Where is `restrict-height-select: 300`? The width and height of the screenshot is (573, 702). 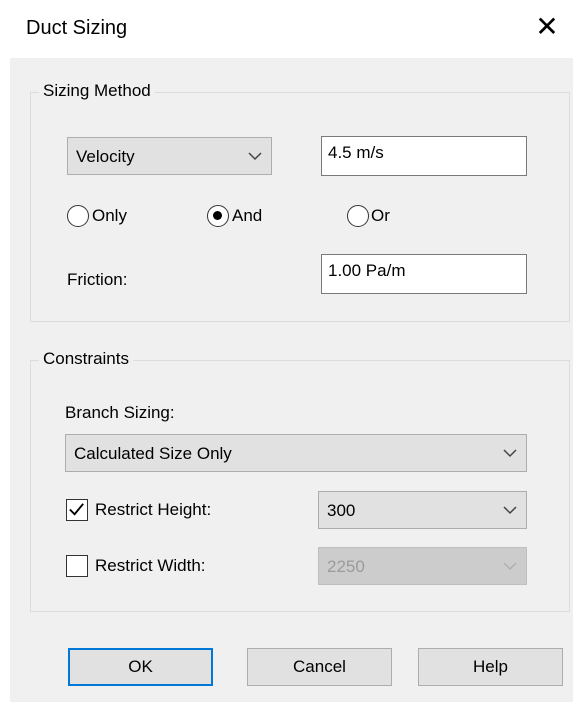
restrict-height-select: 300 is located at coordinates (422, 510).